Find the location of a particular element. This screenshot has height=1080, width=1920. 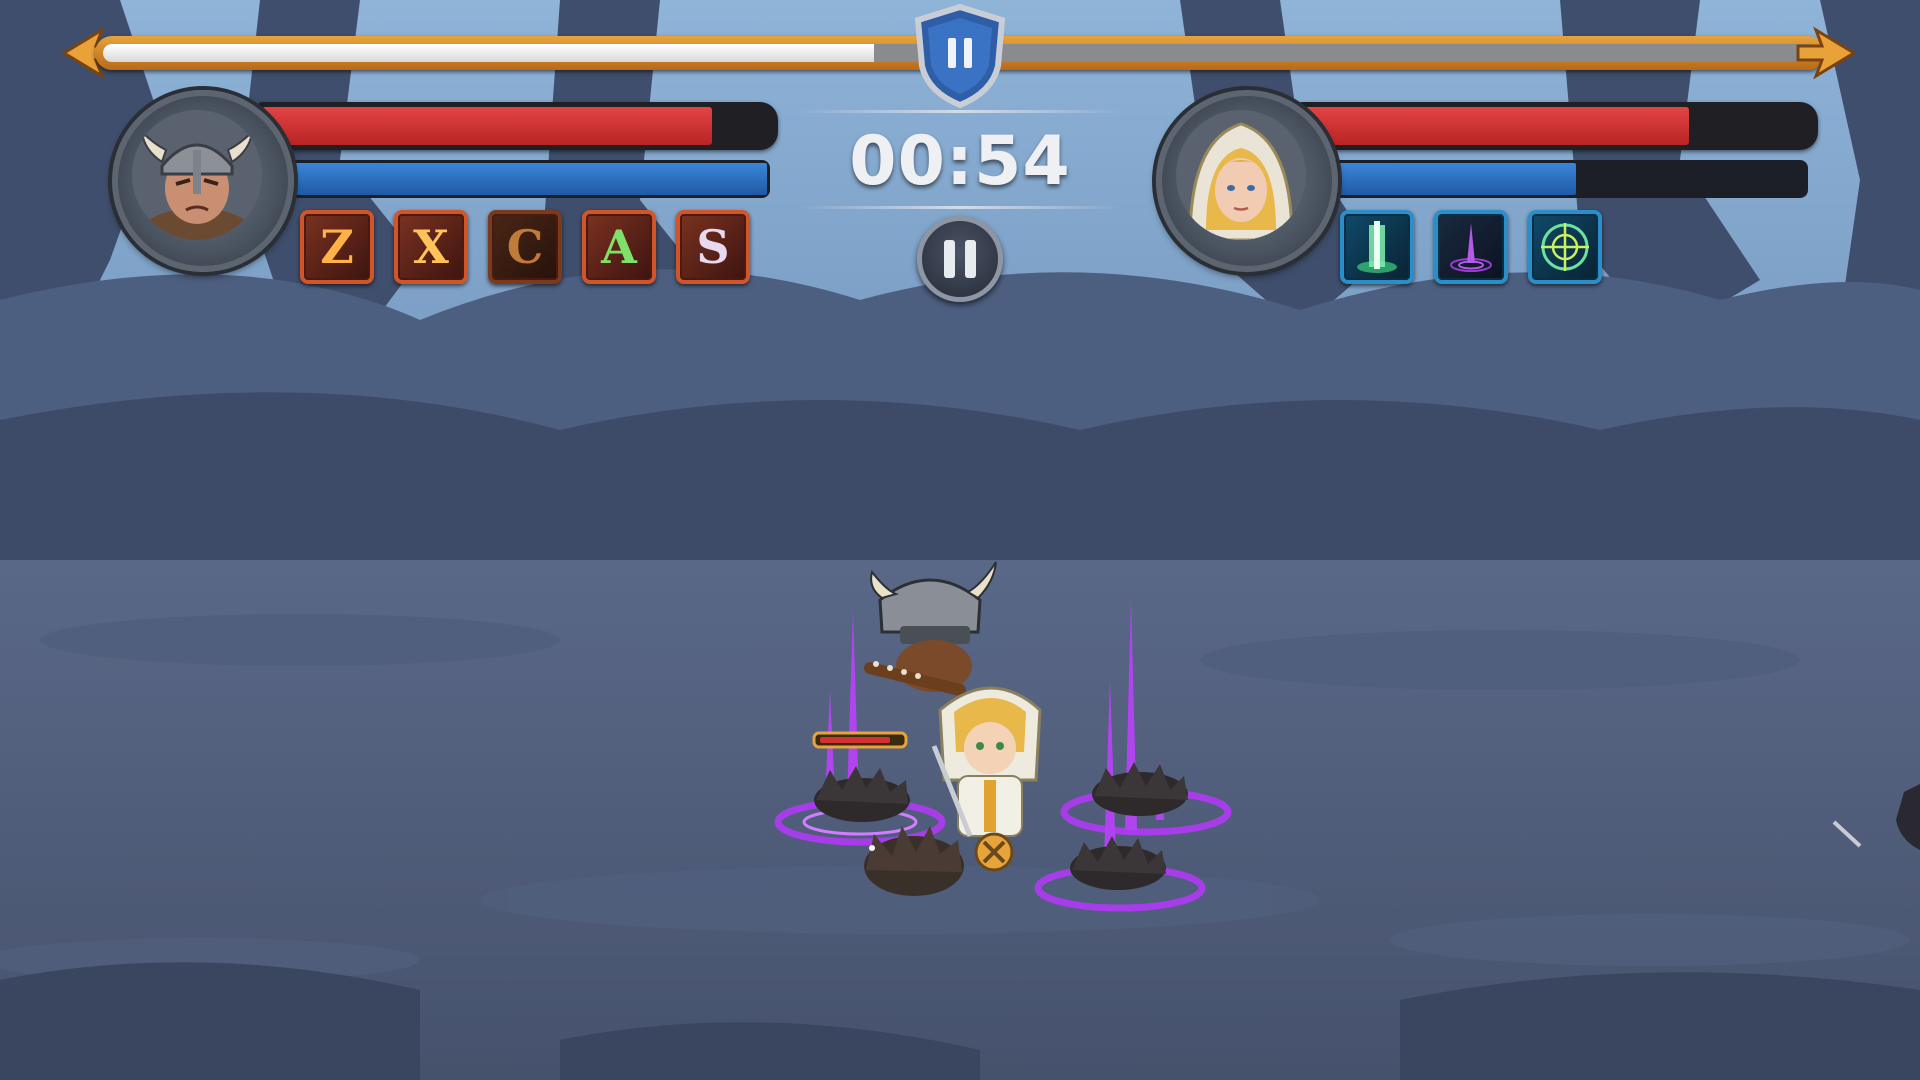

player-mana-fill is located at coordinates (514, 179).